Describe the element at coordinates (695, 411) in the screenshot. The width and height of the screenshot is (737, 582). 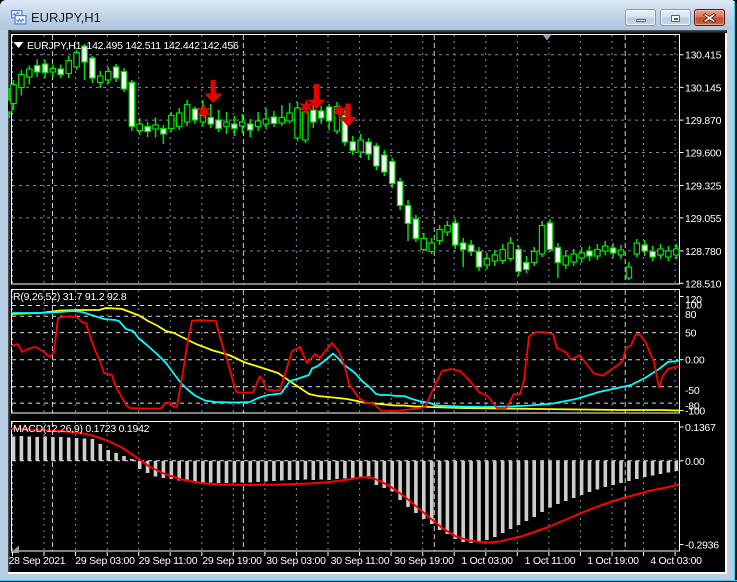
I see `svg-text: -100` at that location.